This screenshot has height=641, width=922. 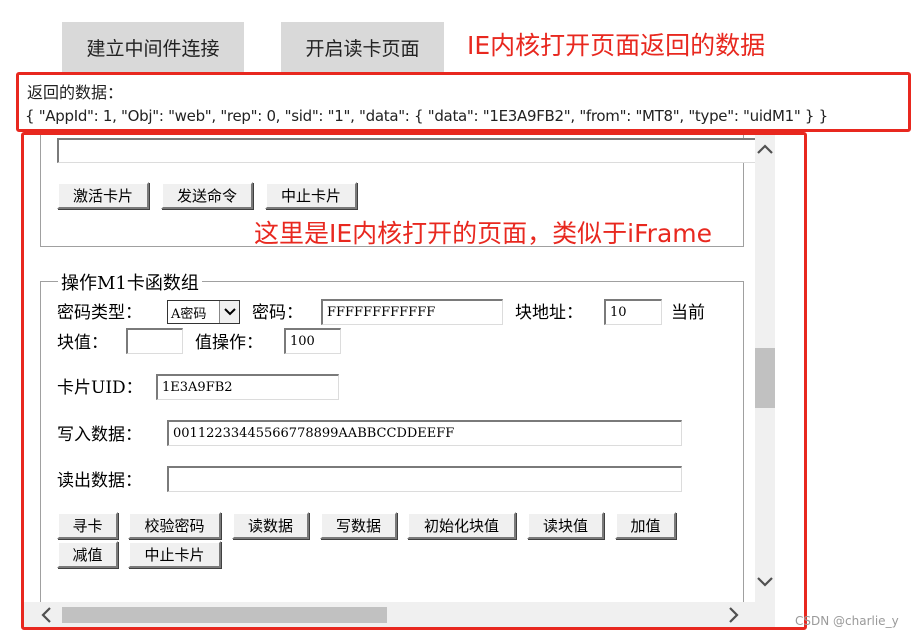 I want to click on key-type-value: A密码, so click(x=189, y=314).